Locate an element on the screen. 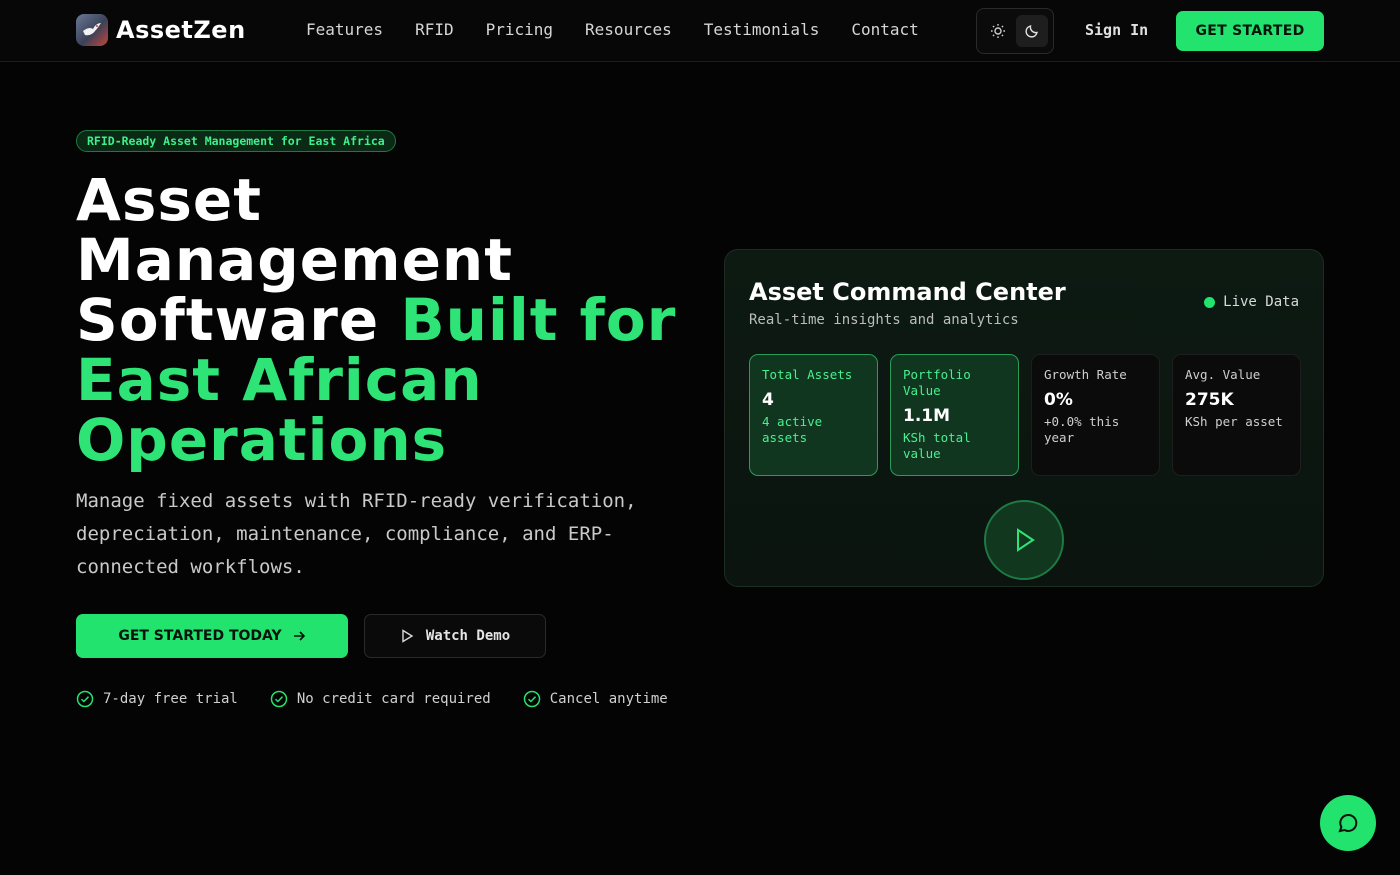 The height and width of the screenshot is (875, 1400). primary-cta-label: GET STARTED TODAY is located at coordinates (200, 636).